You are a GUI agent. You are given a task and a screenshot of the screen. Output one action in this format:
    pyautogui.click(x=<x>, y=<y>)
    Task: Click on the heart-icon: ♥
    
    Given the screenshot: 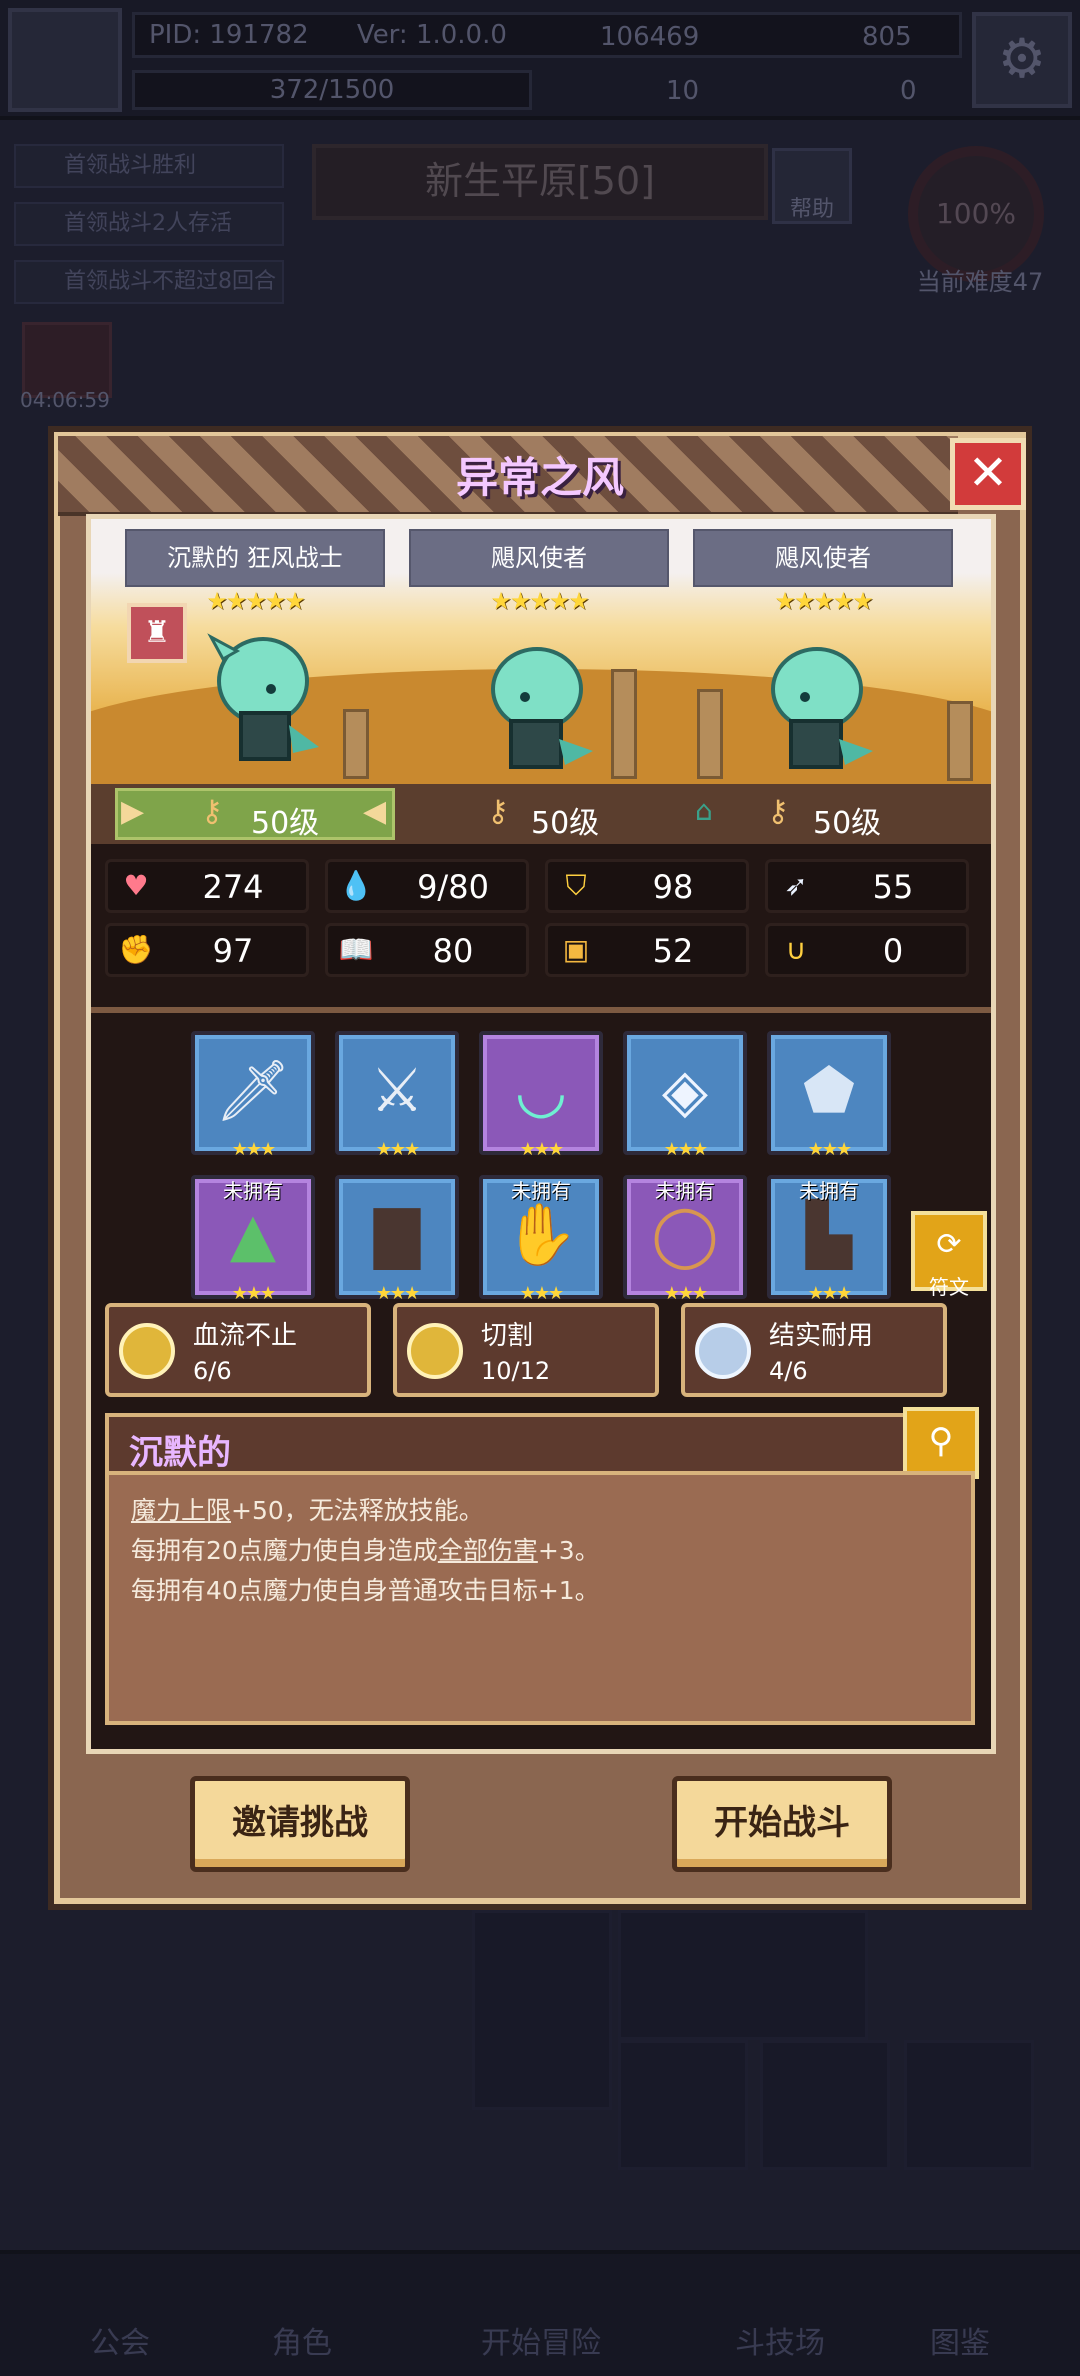 What is the action you would take?
    pyautogui.click(x=136, y=885)
    